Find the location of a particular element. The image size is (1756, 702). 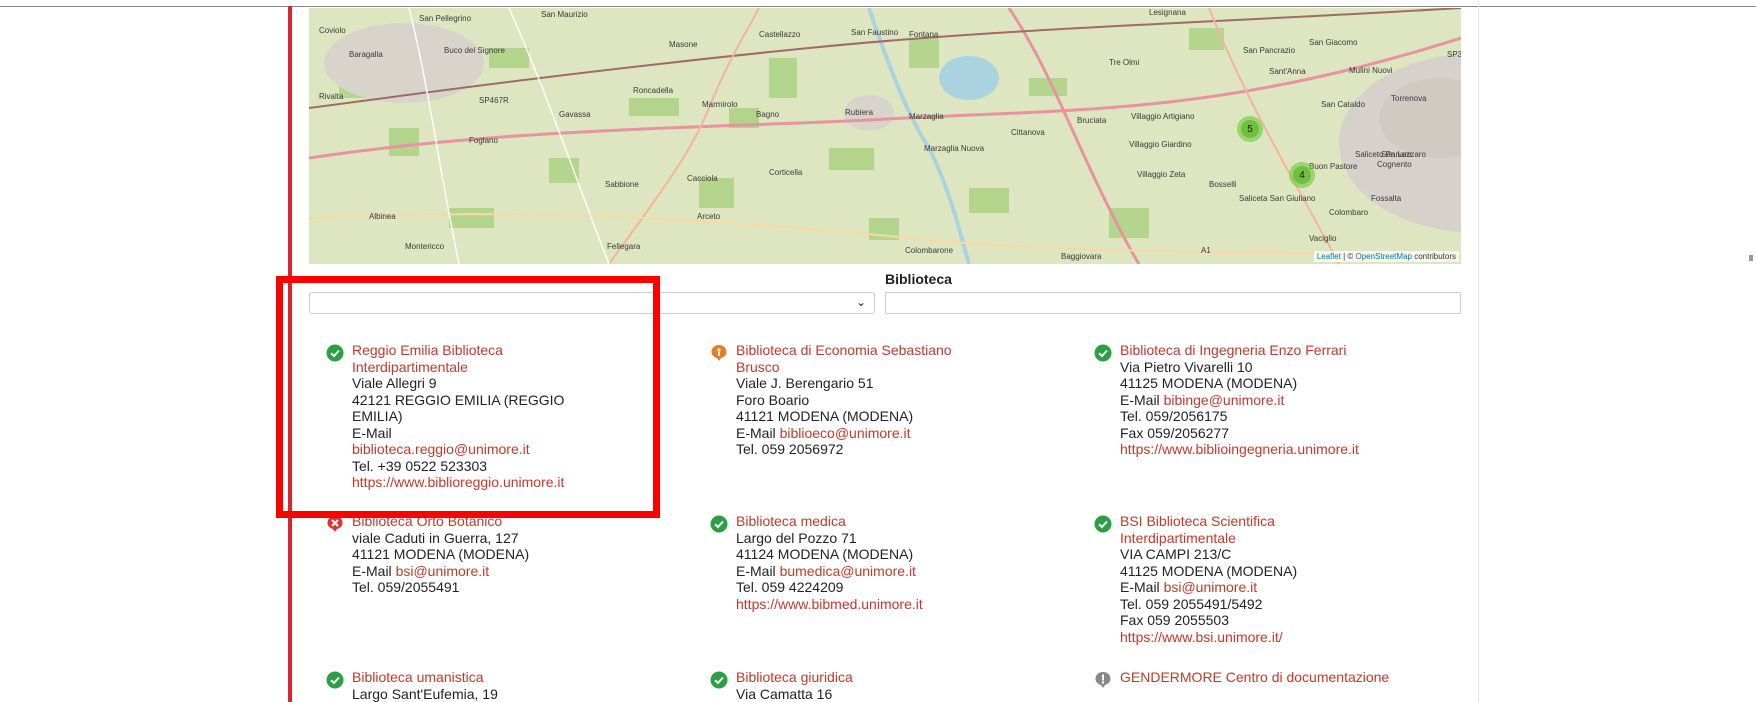

library-name-link: GENDERMORE Centro di documentazione is located at coordinates (1257, 677).